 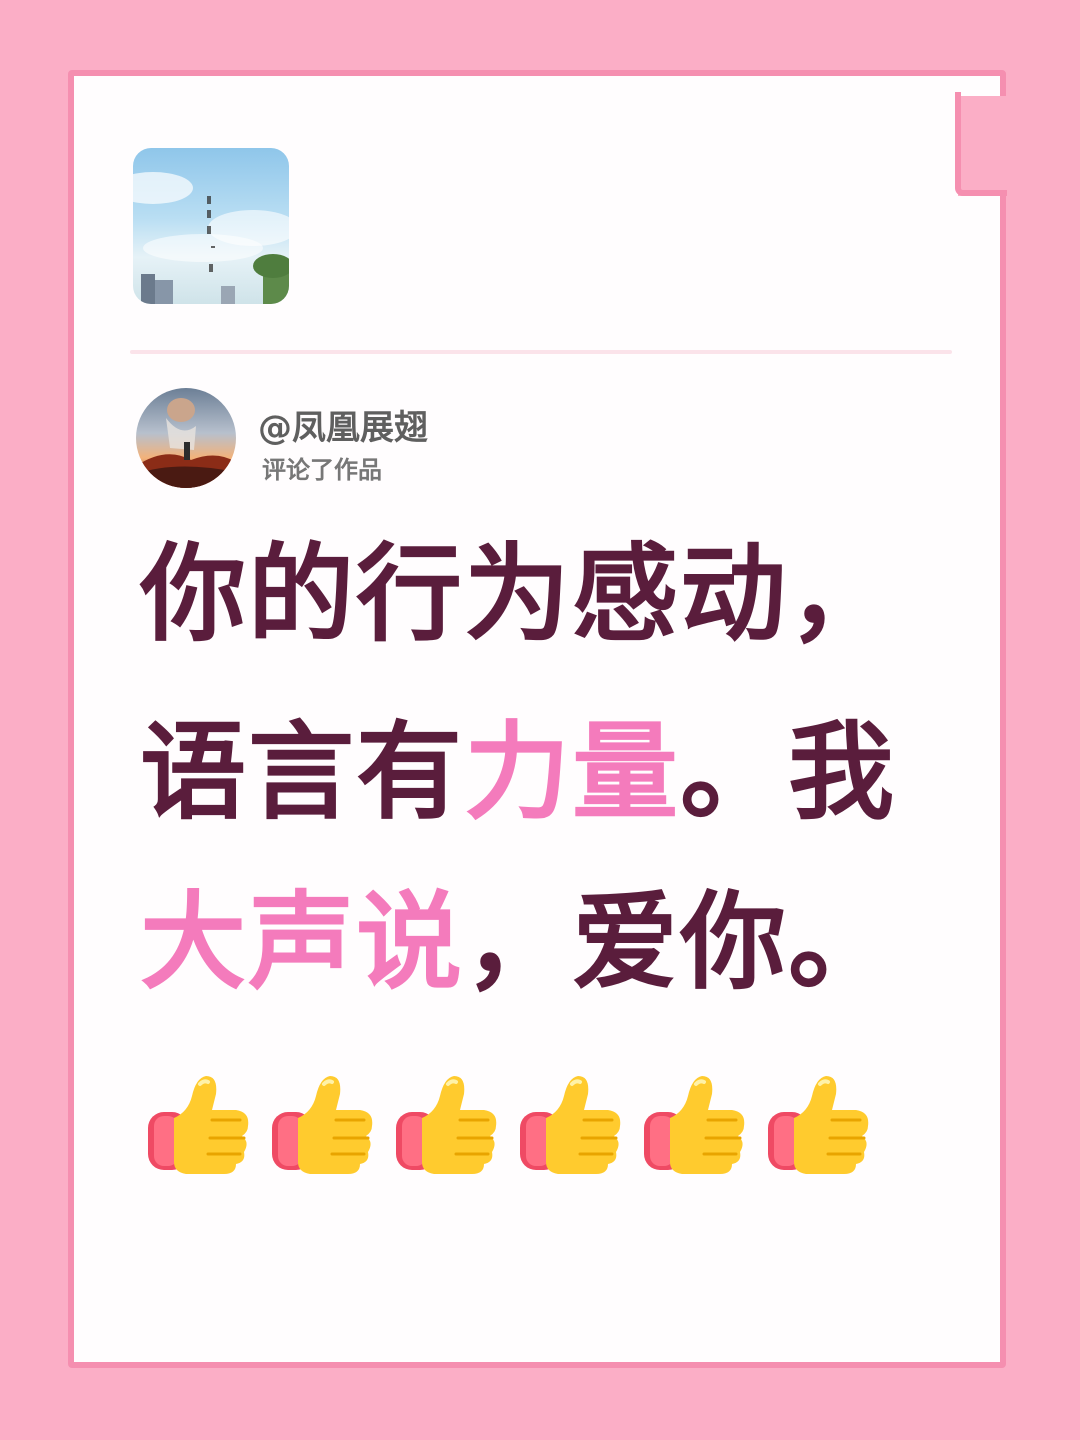 I want to click on comment-segment: 你的行为感动，, so click(x=518, y=594).